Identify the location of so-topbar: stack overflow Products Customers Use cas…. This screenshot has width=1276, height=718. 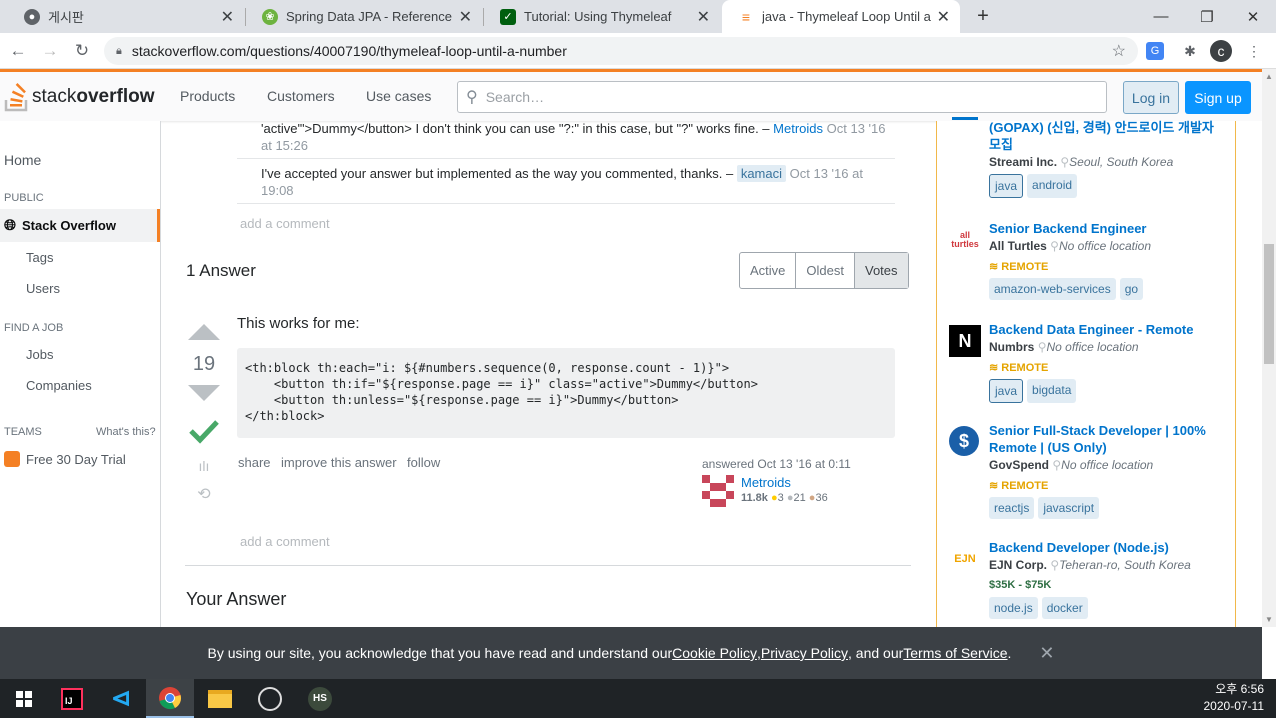
(631, 95).